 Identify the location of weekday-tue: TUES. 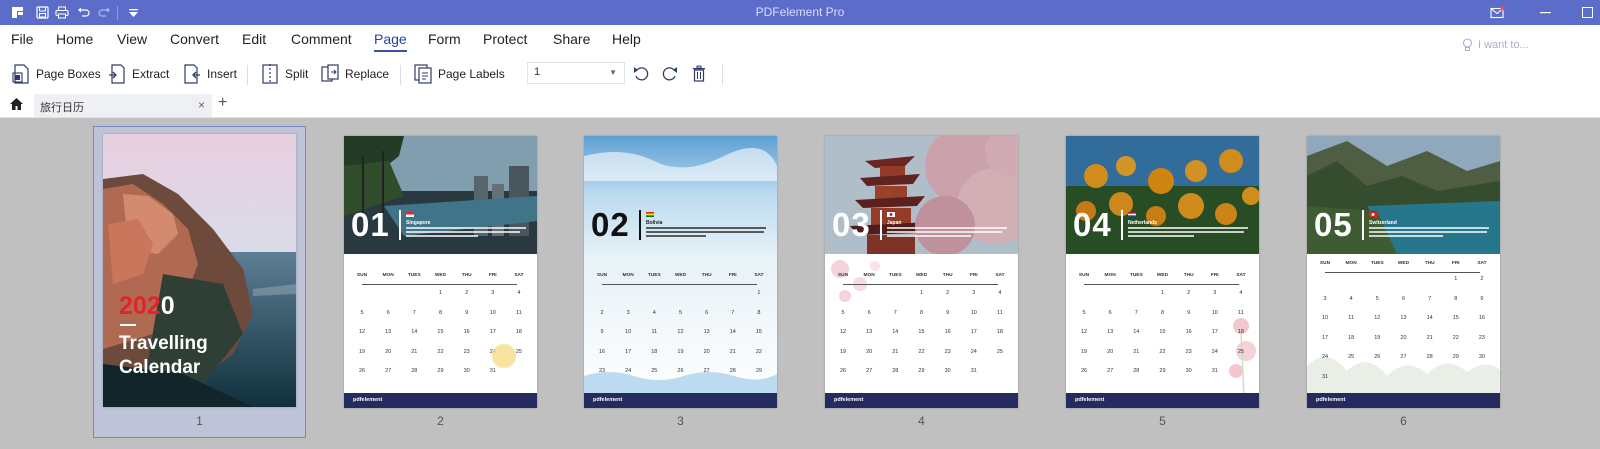
(414, 275).